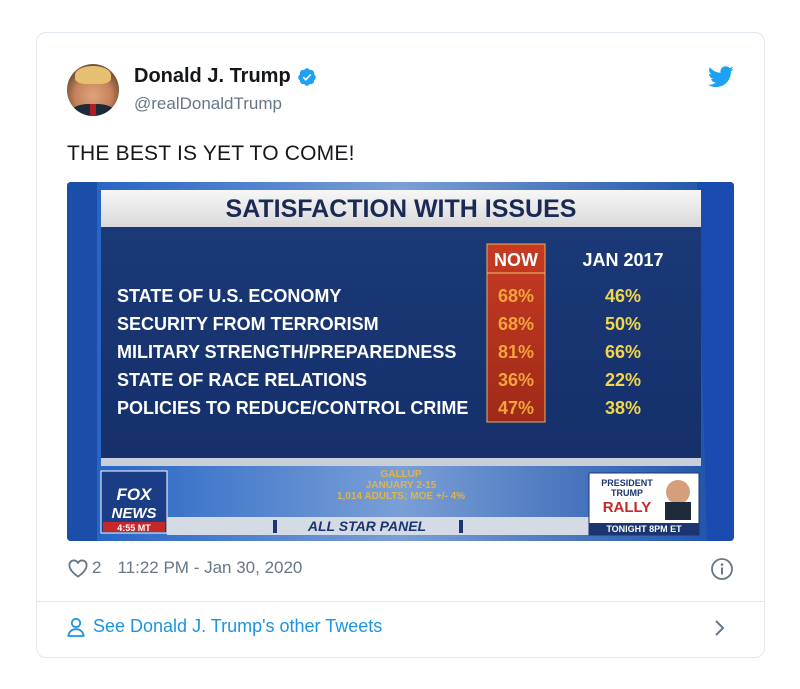 The height and width of the screenshot is (689, 800). I want to click on issue-jan-value: 46%, so click(623, 296).